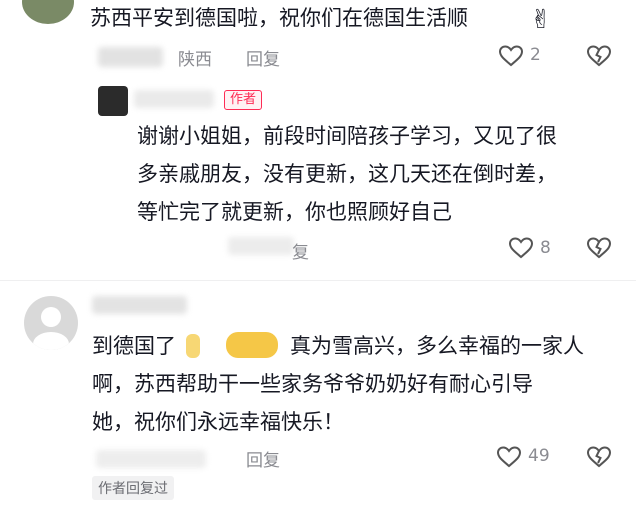 Image resolution: width=636 pixels, height=511 pixels. Describe the element at coordinates (51, 328) in the screenshot. I see `default-avatar-icon` at that location.